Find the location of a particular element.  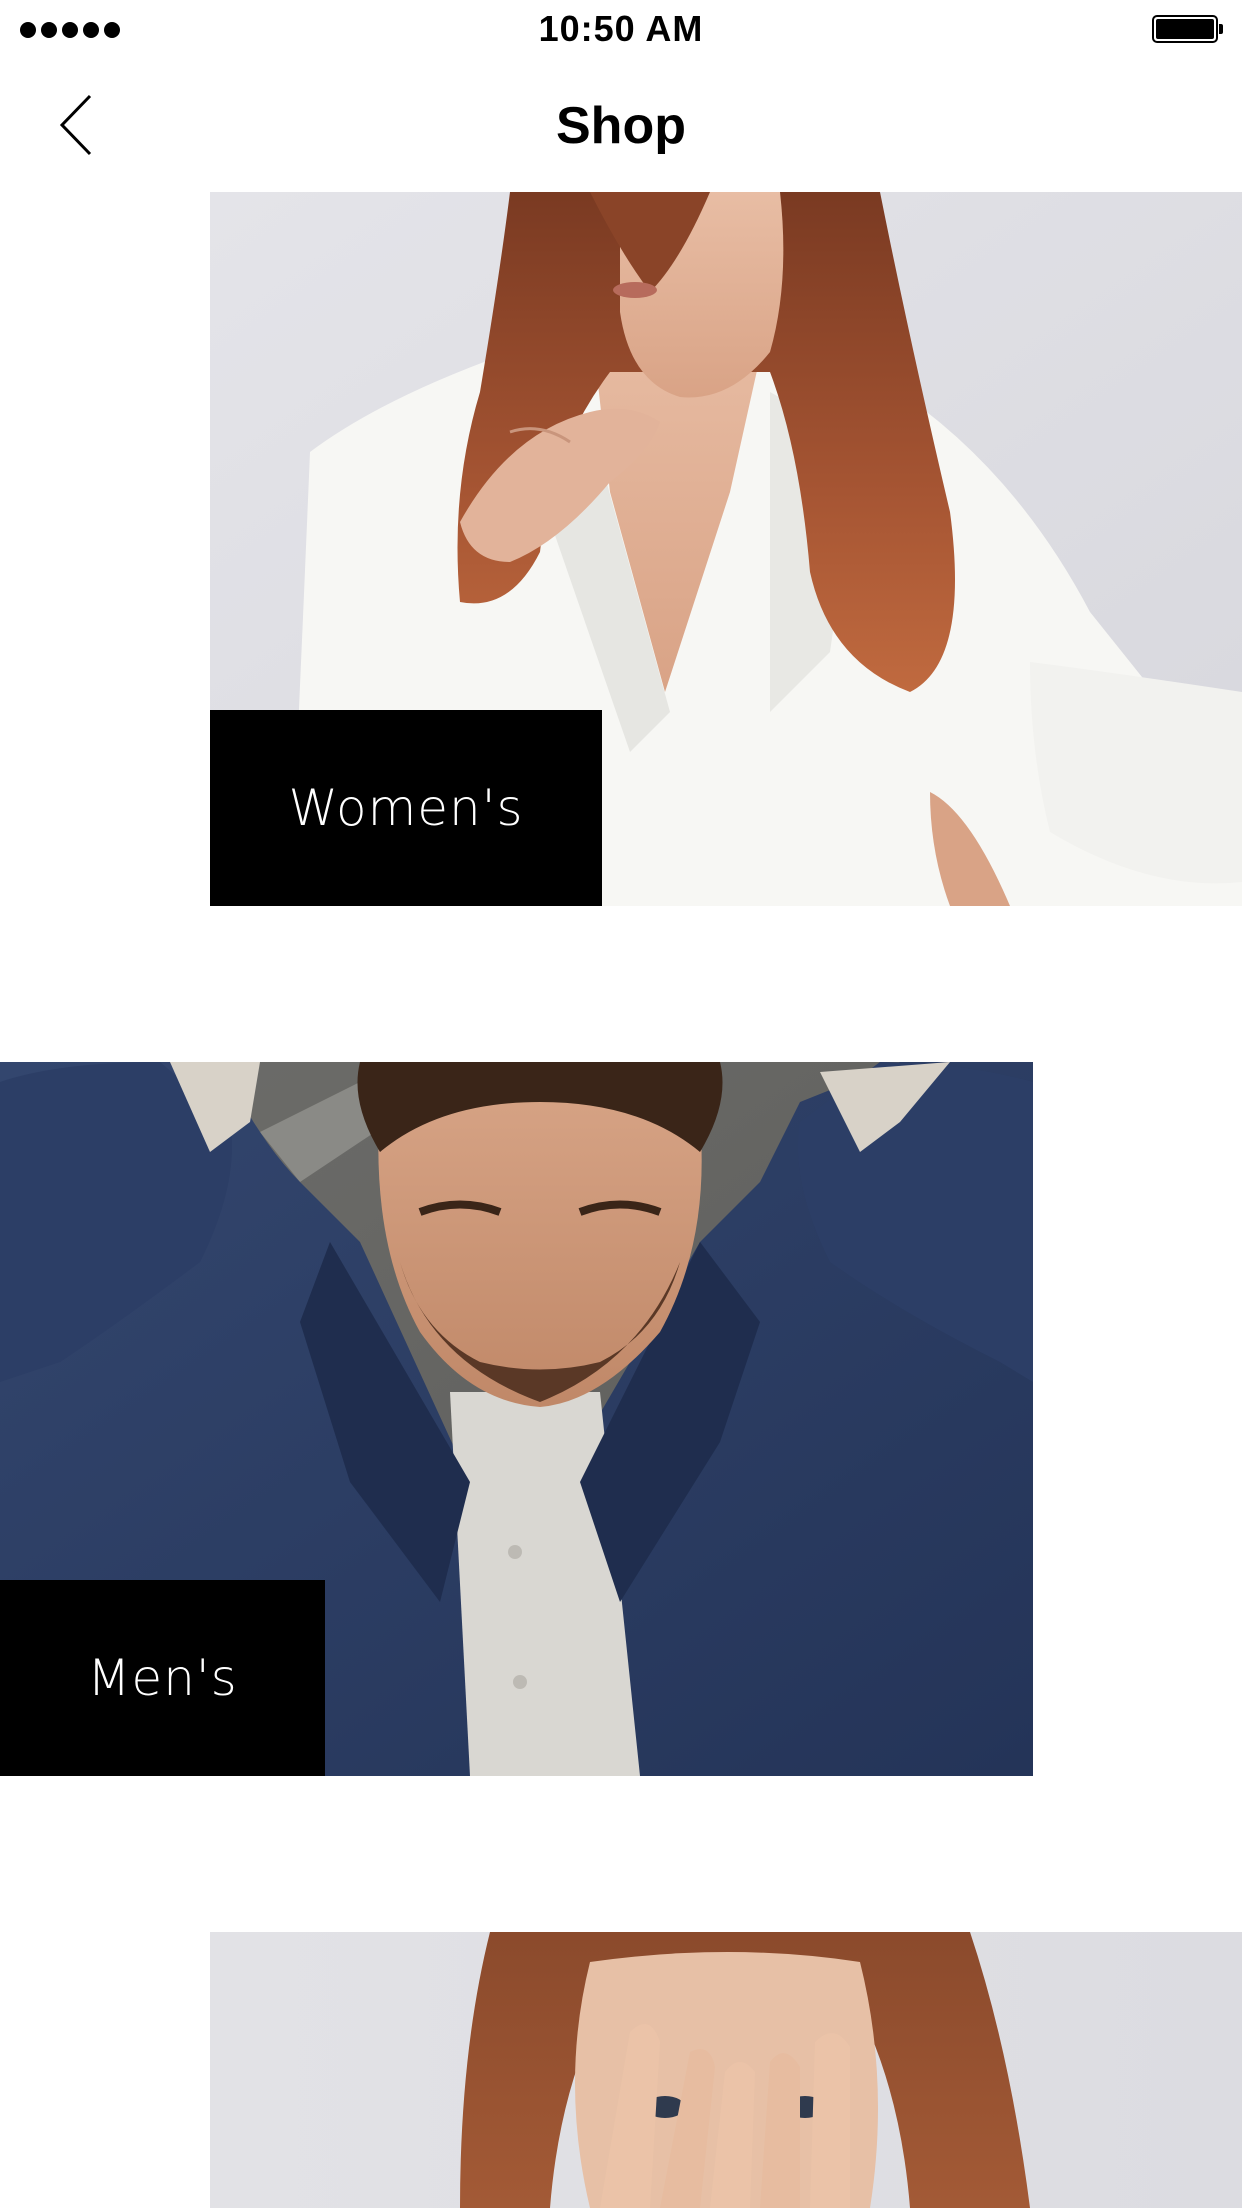

page-title: Shop is located at coordinates (621, 126).